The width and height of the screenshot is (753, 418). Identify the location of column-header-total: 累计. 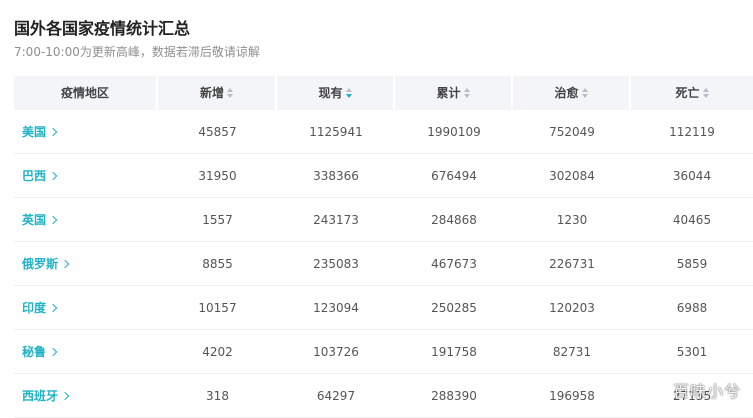
(454, 93).